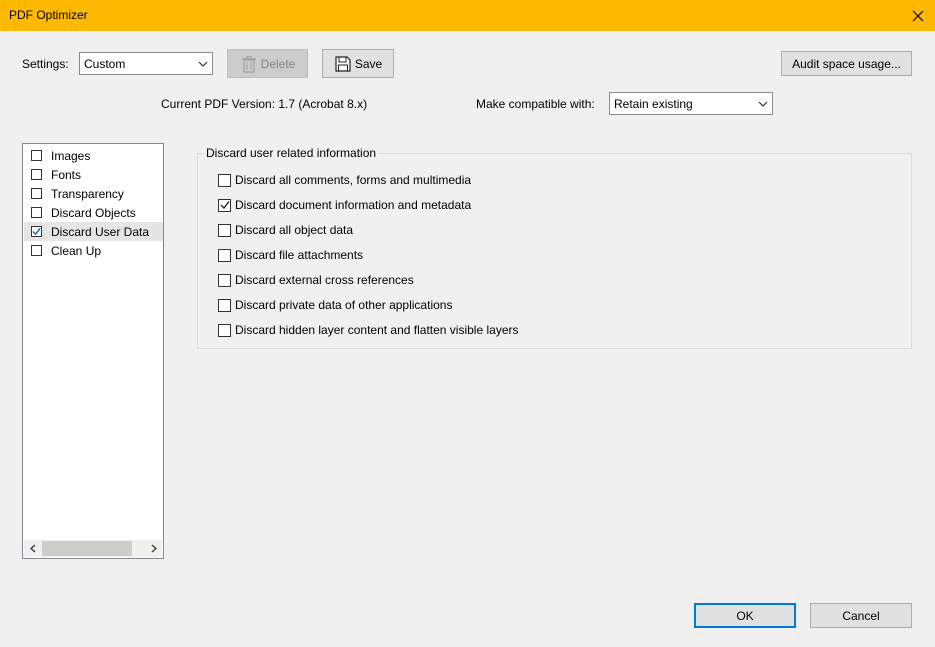  Describe the element at coordinates (535, 104) in the screenshot. I see `compat-label: Make compatible with:` at that location.